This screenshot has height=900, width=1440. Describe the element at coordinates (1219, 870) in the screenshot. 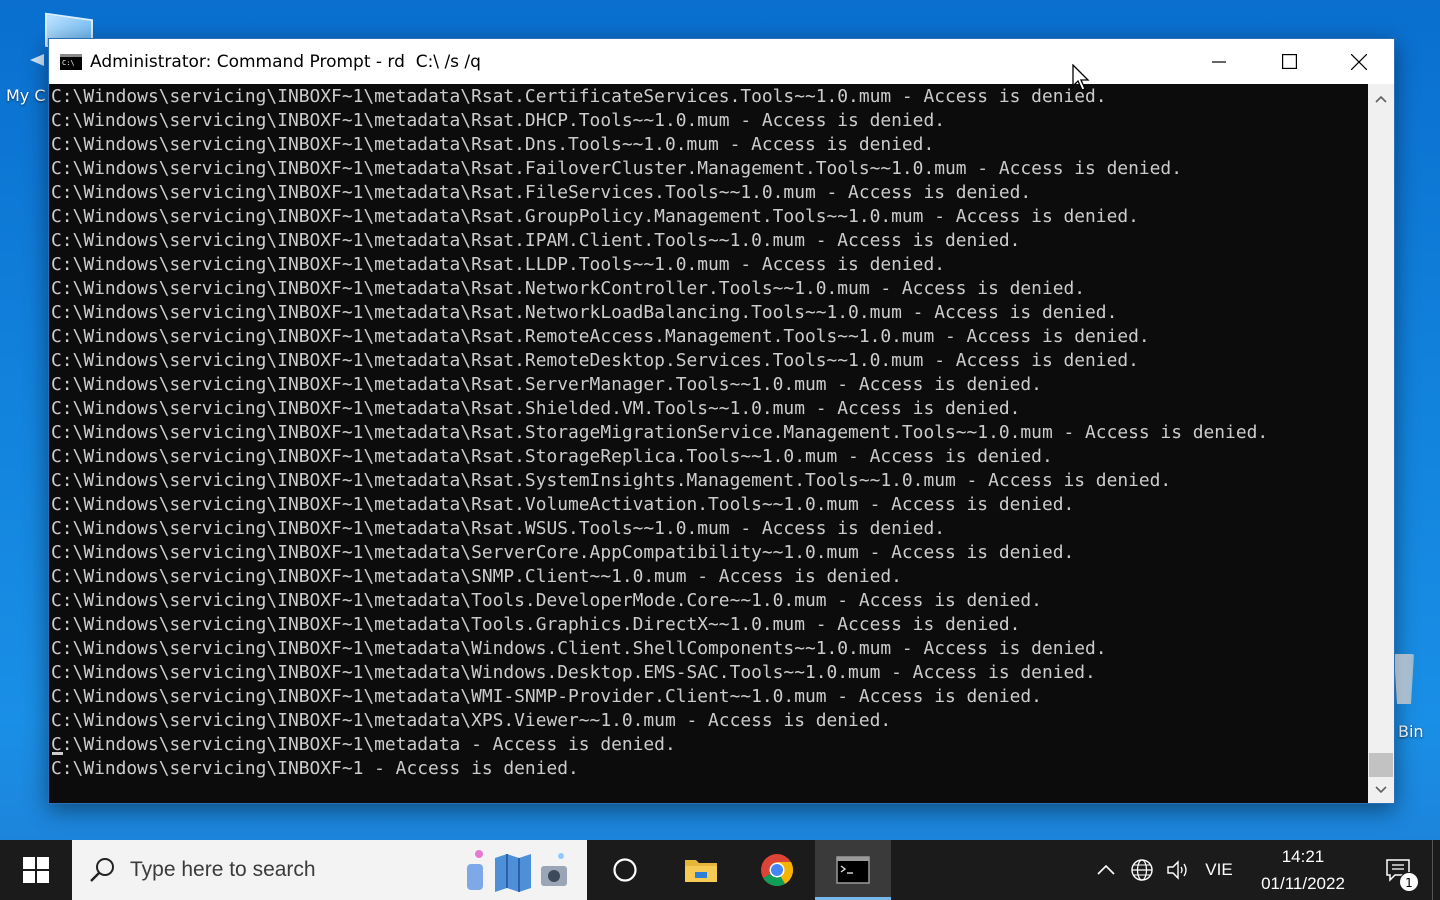

I see `input-language-indicator: VIE` at that location.